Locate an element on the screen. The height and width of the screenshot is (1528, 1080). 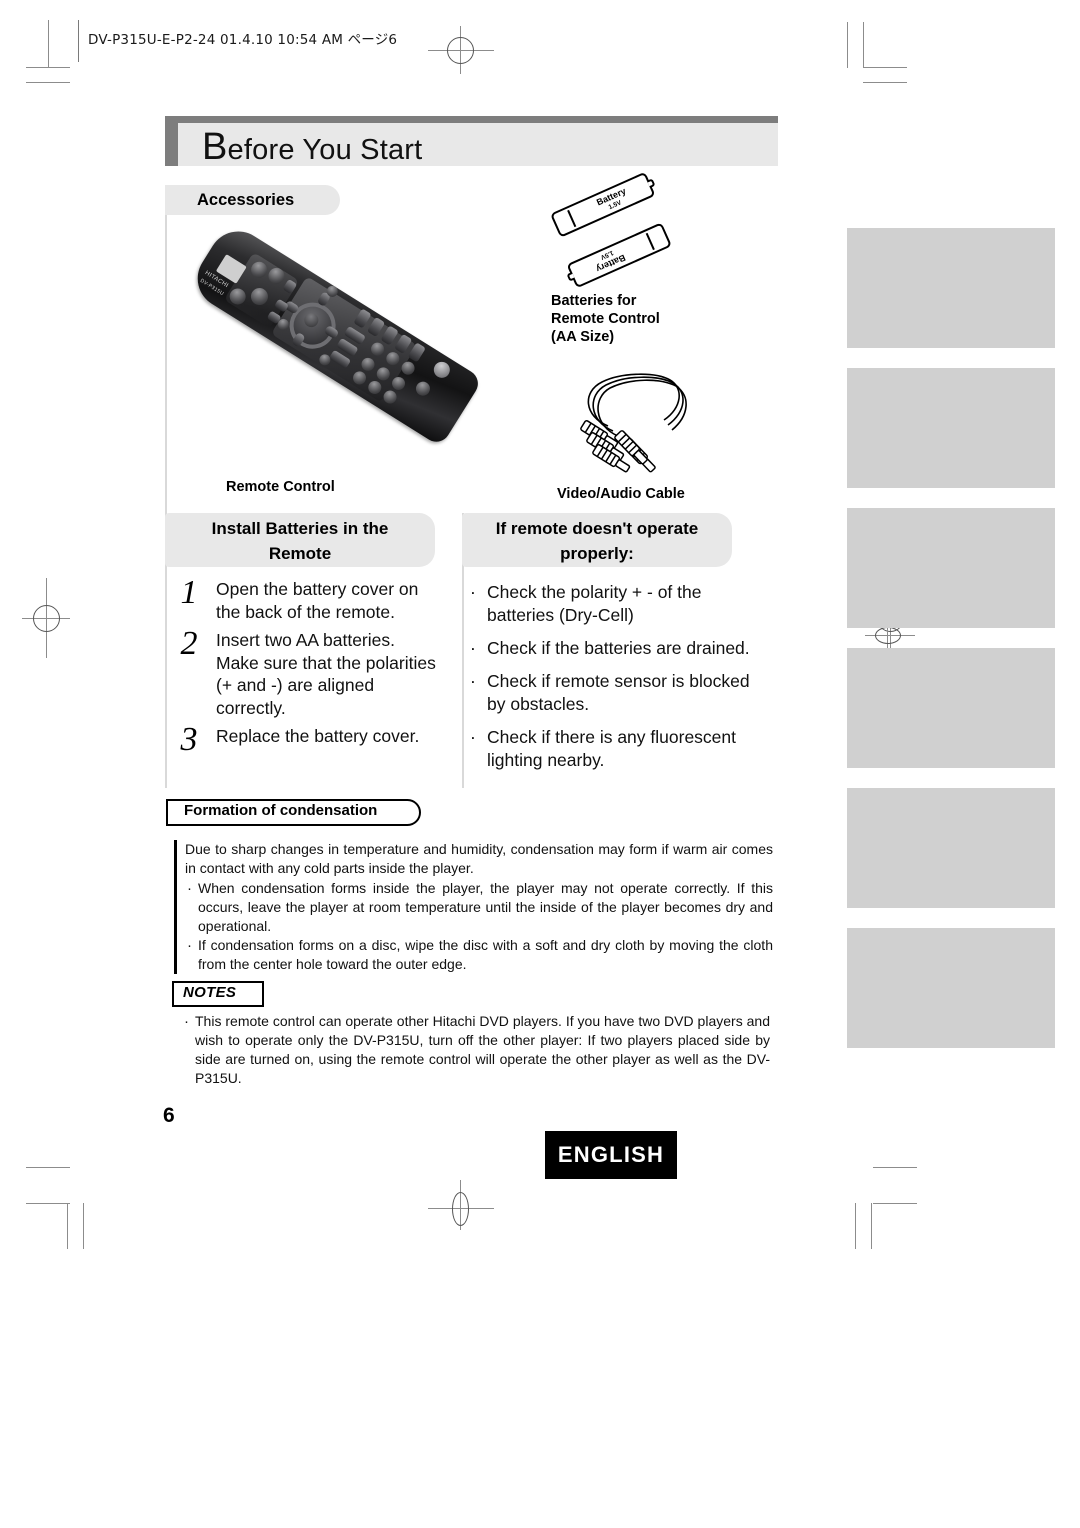
registration-mark-top is located at coordinates (461, 51).